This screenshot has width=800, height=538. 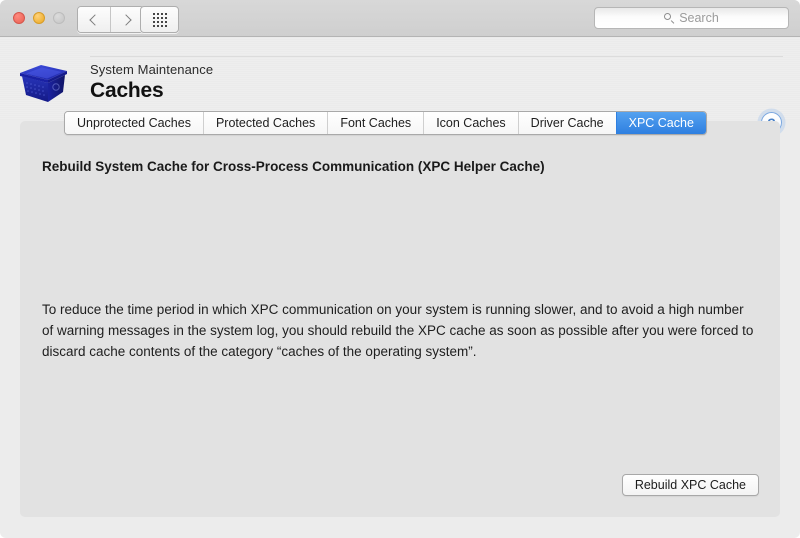 What do you see at coordinates (127, 90) in the screenshot?
I see `page-title: Caches` at bounding box center [127, 90].